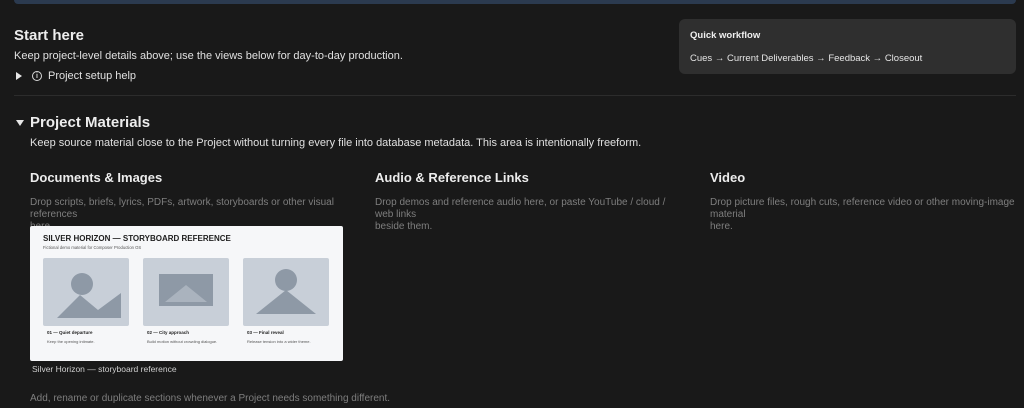 The width and height of the screenshot is (1024, 408). I want to click on divider, so click(515, 95).